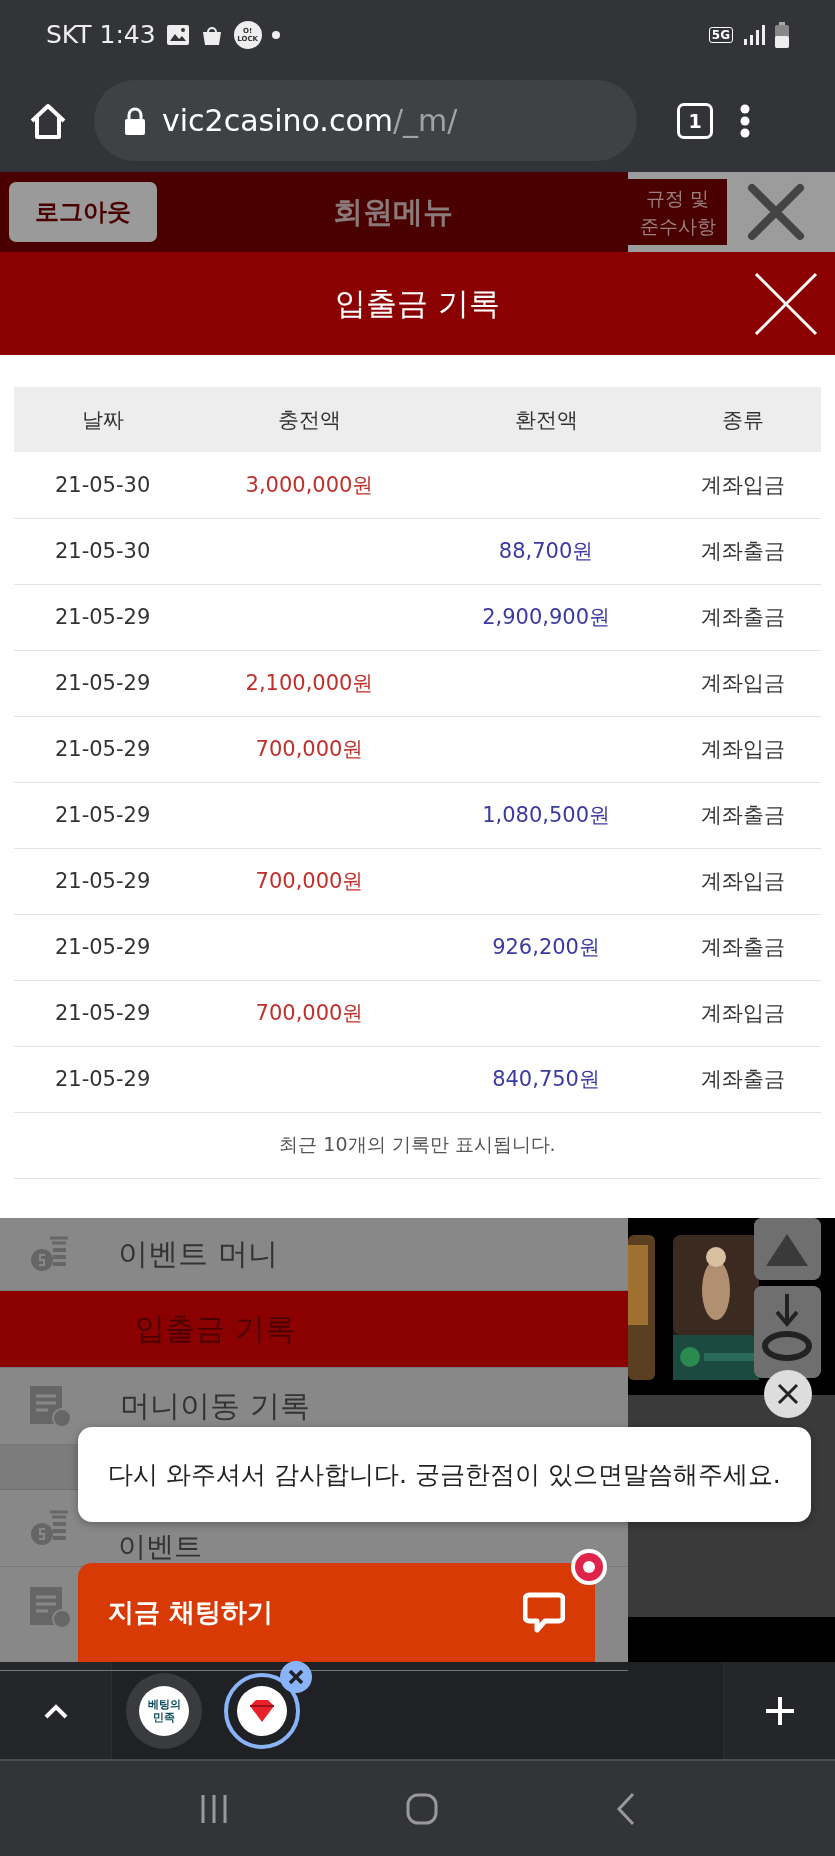 Image resolution: width=835 pixels, height=1856 pixels. I want to click on chat-greeting-toast: 다시 와주셔서 감사합니다. 궁금한점이 있으면말씀해주세요., so click(444, 1474).